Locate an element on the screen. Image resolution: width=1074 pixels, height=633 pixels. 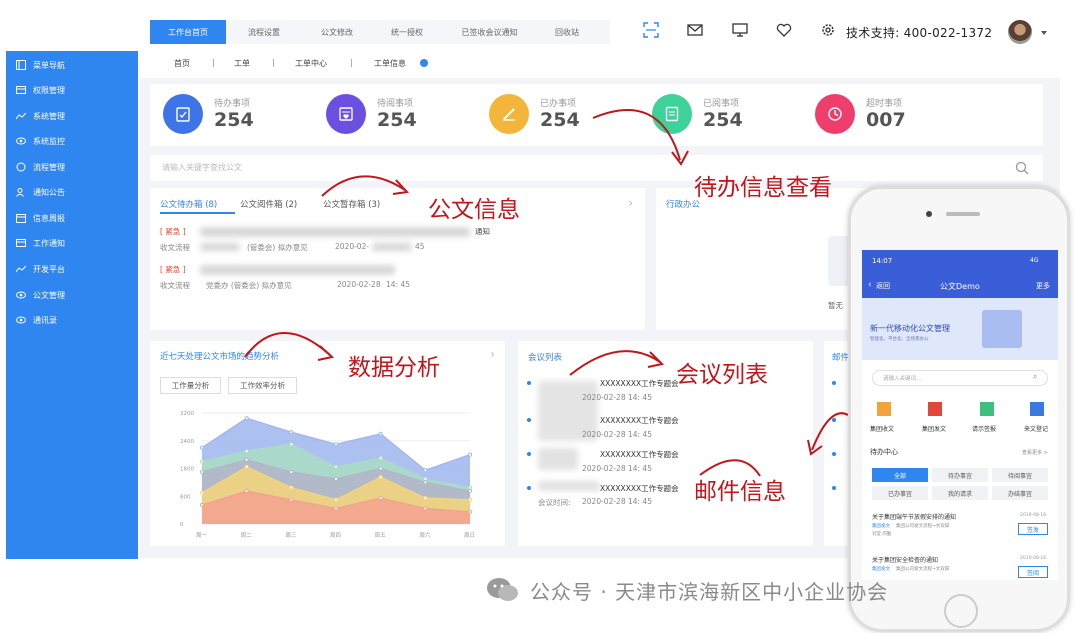
annotation-meeting: 会议列表 is located at coordinates (722, 375).